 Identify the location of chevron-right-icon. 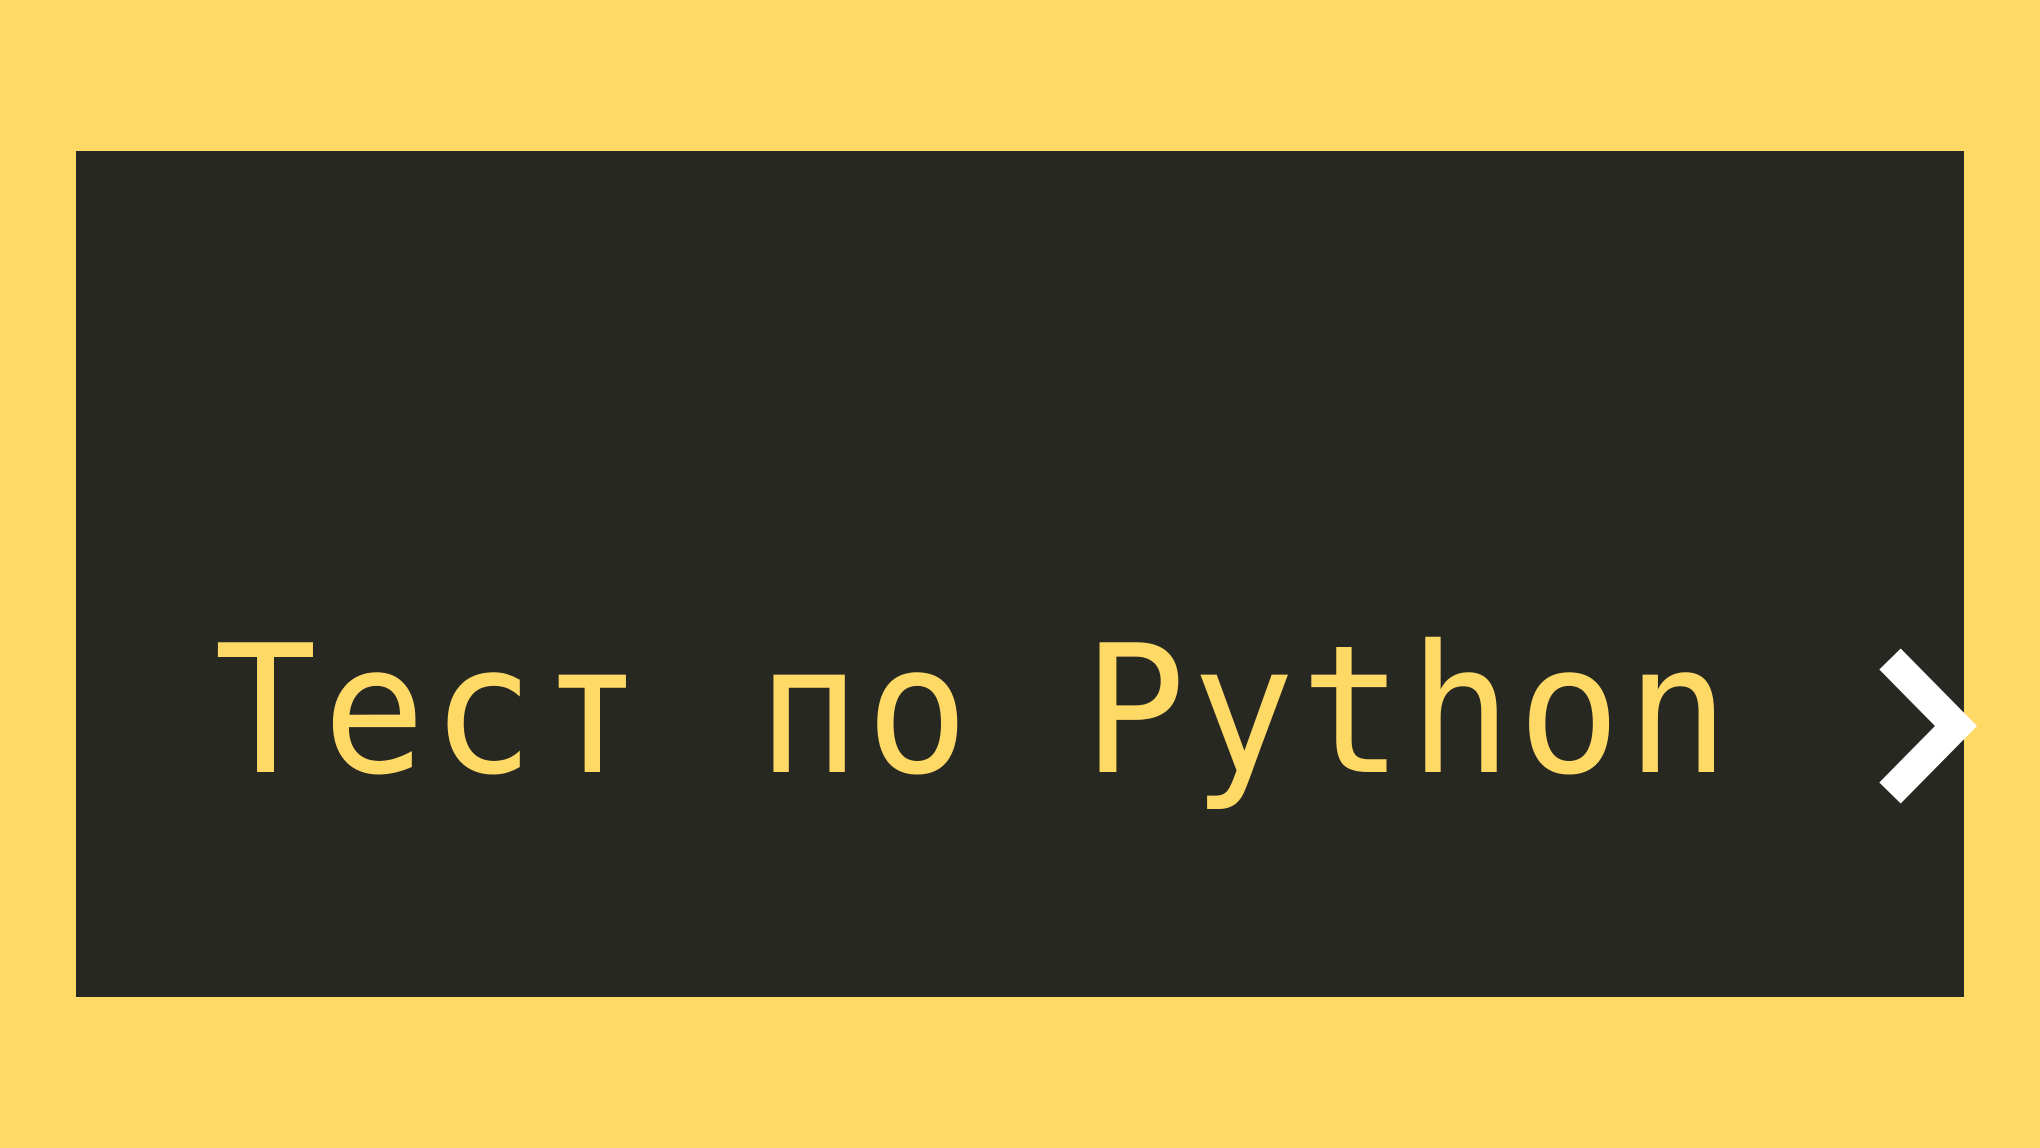
(1934, 726).